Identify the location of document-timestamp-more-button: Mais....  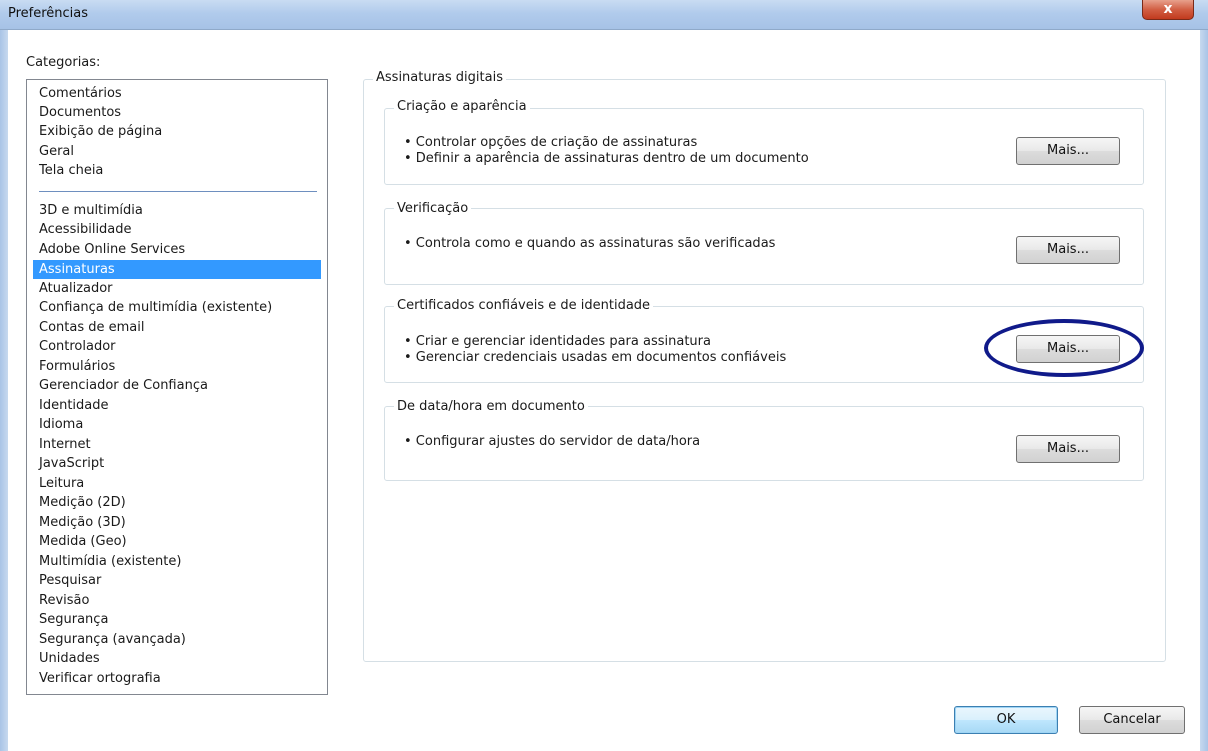
(1068, 449).